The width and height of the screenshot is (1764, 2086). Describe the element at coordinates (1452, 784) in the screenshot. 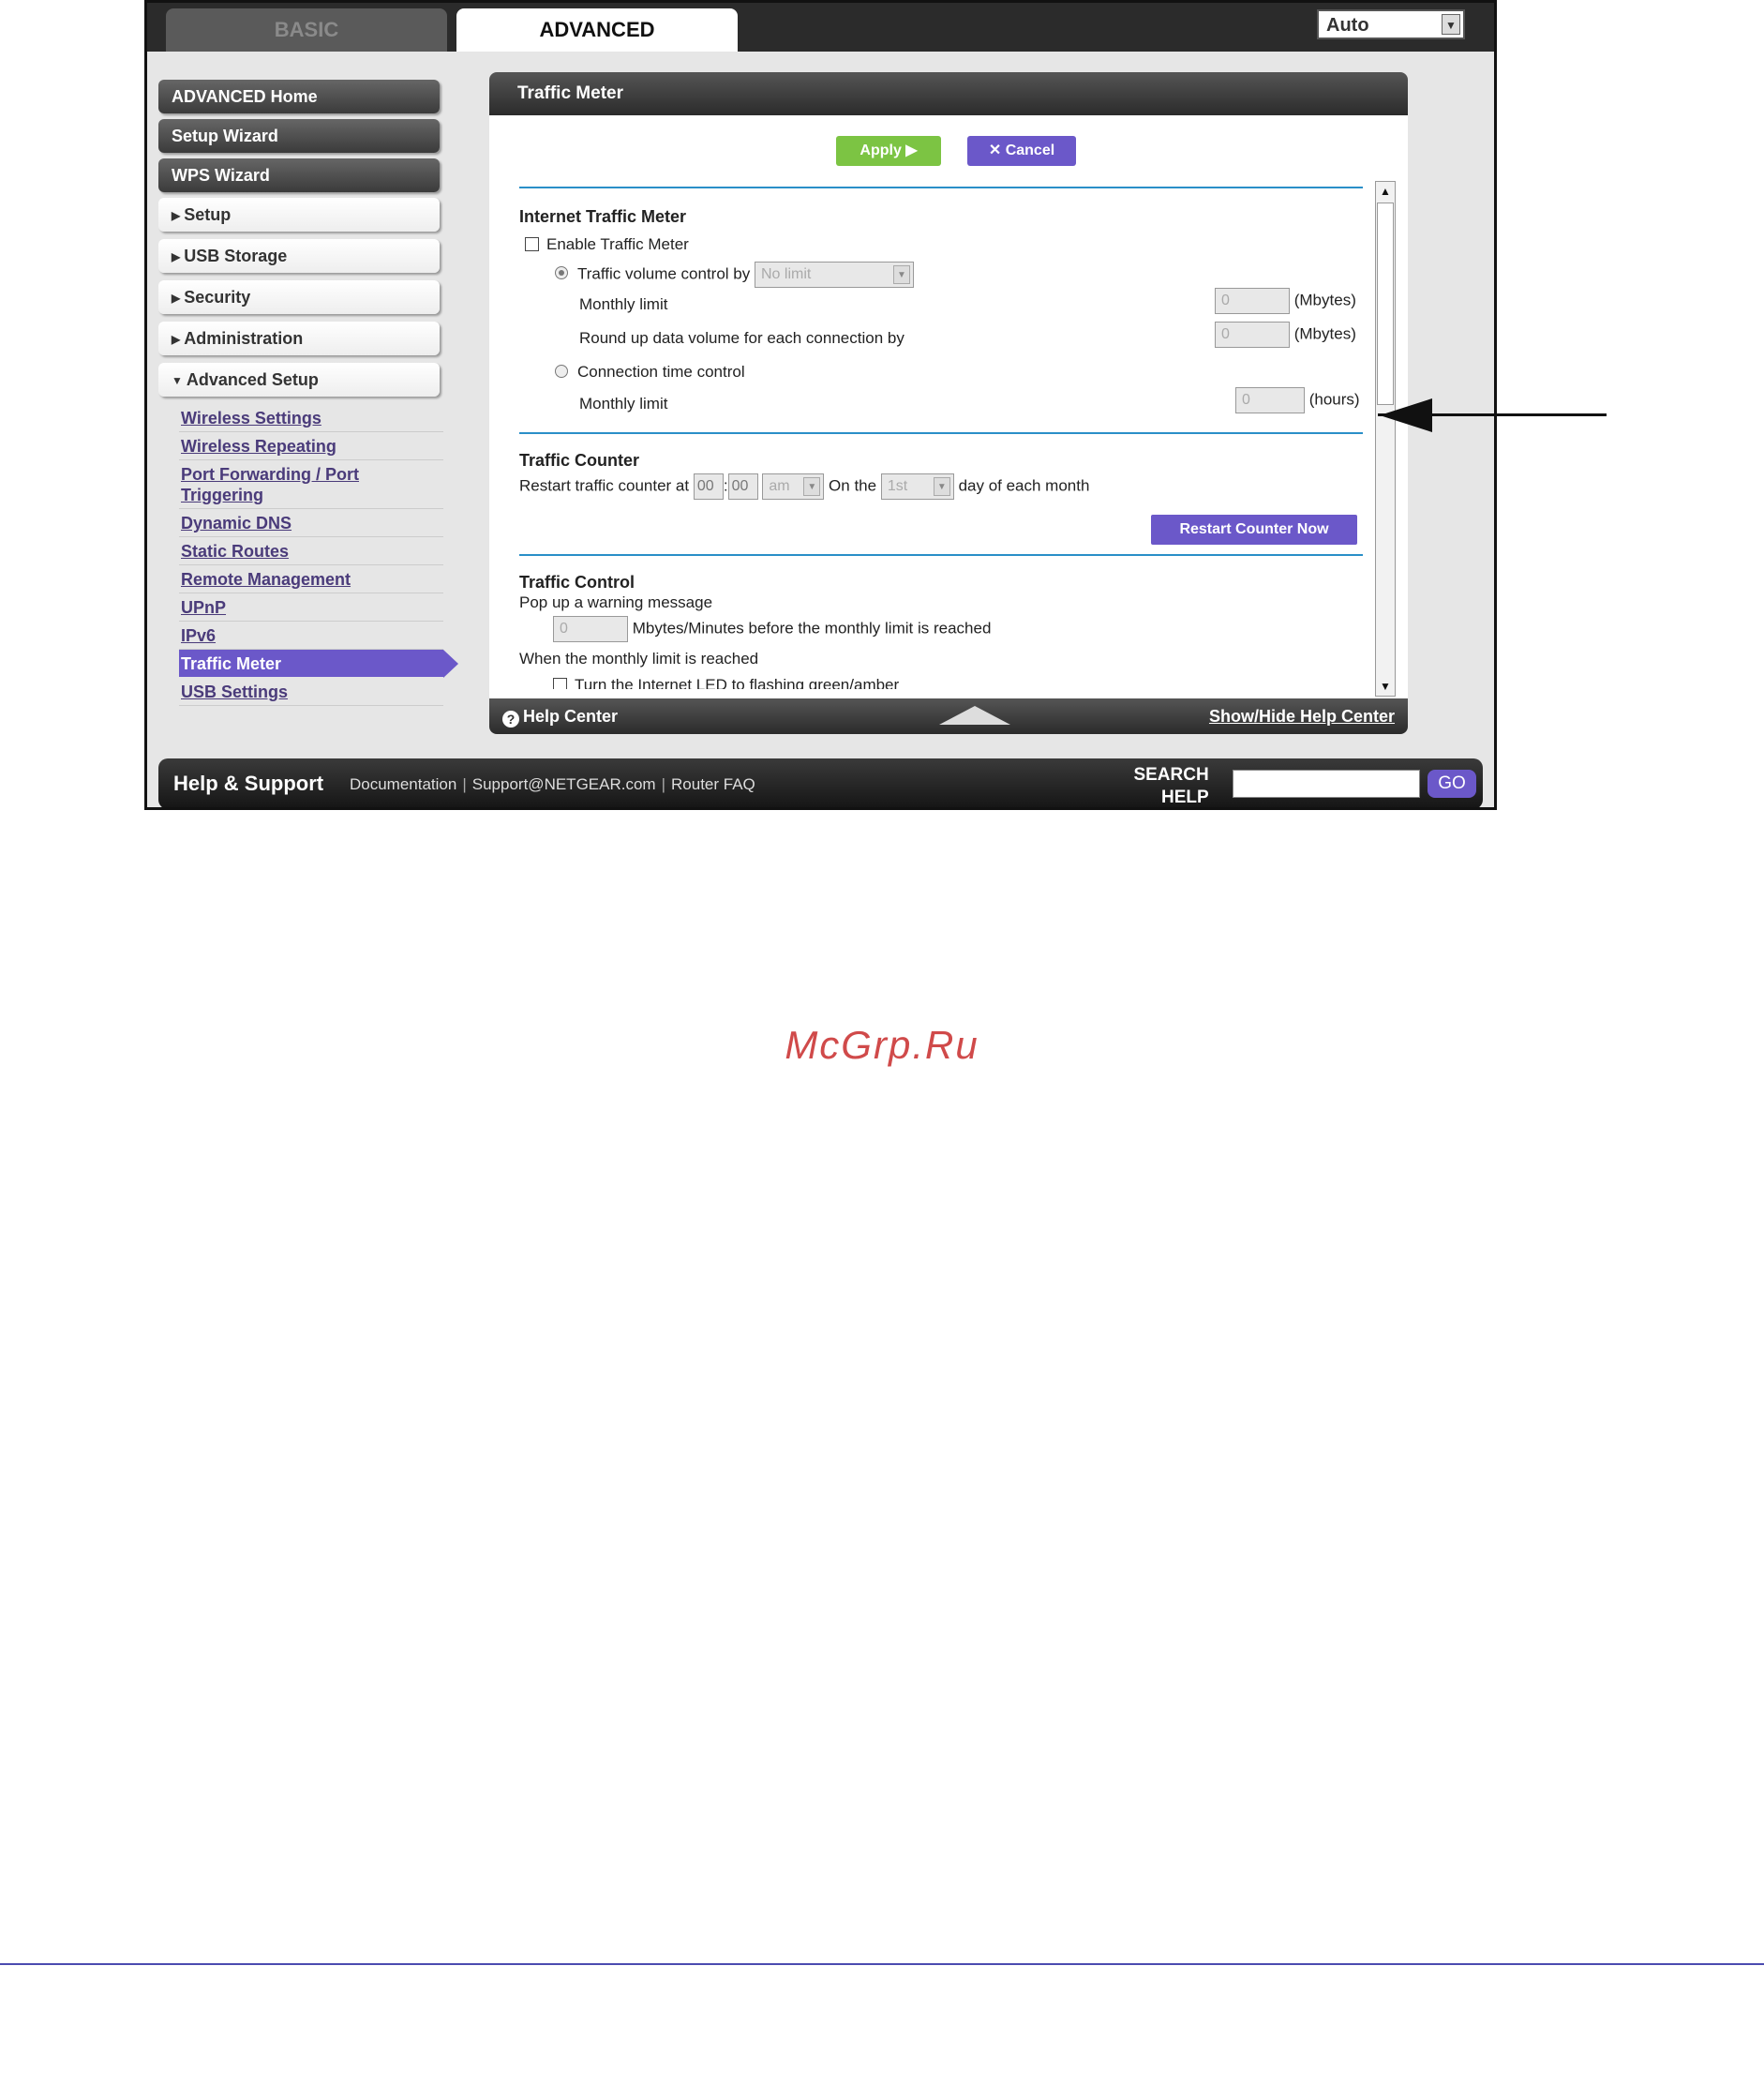

I see `go-button: GO` at that location.